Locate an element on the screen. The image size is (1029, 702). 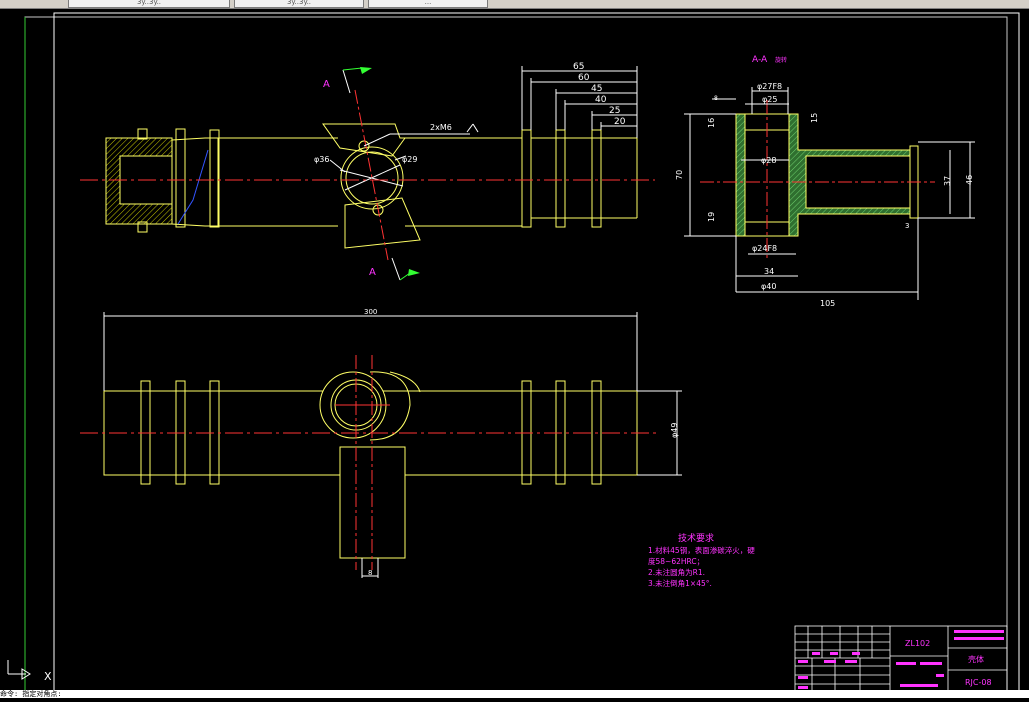
svg-text: φ40 is located at coordinates (768, 286).